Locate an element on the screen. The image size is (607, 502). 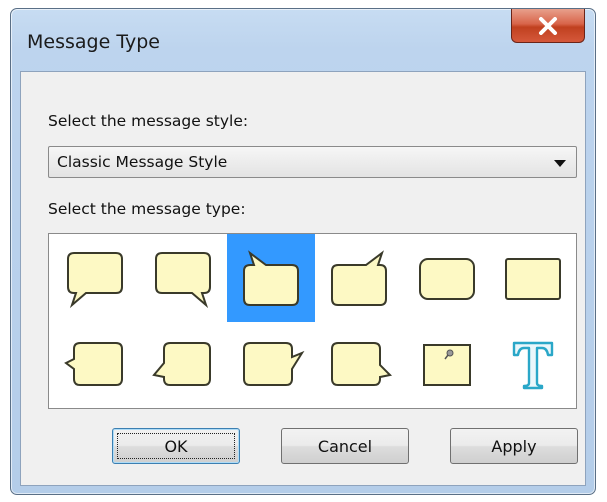
rectangle-icon is located at coordinates (533, 279).